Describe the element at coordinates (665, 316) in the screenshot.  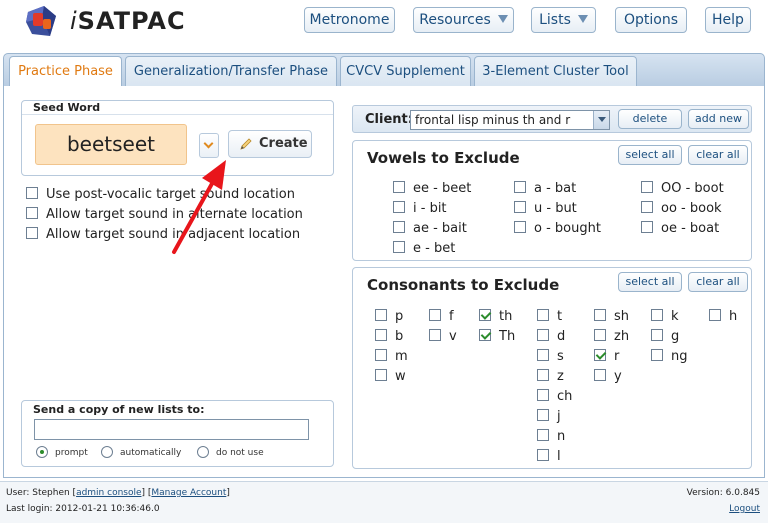
I see `consonant-option: k` at that location.